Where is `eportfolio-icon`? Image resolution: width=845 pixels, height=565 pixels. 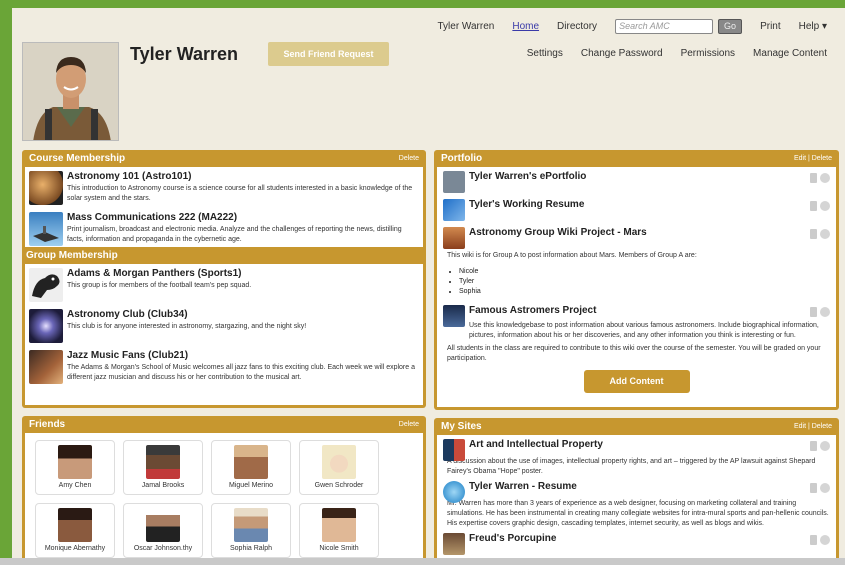
eportfolio-icon is located at coordinates (454, 182).